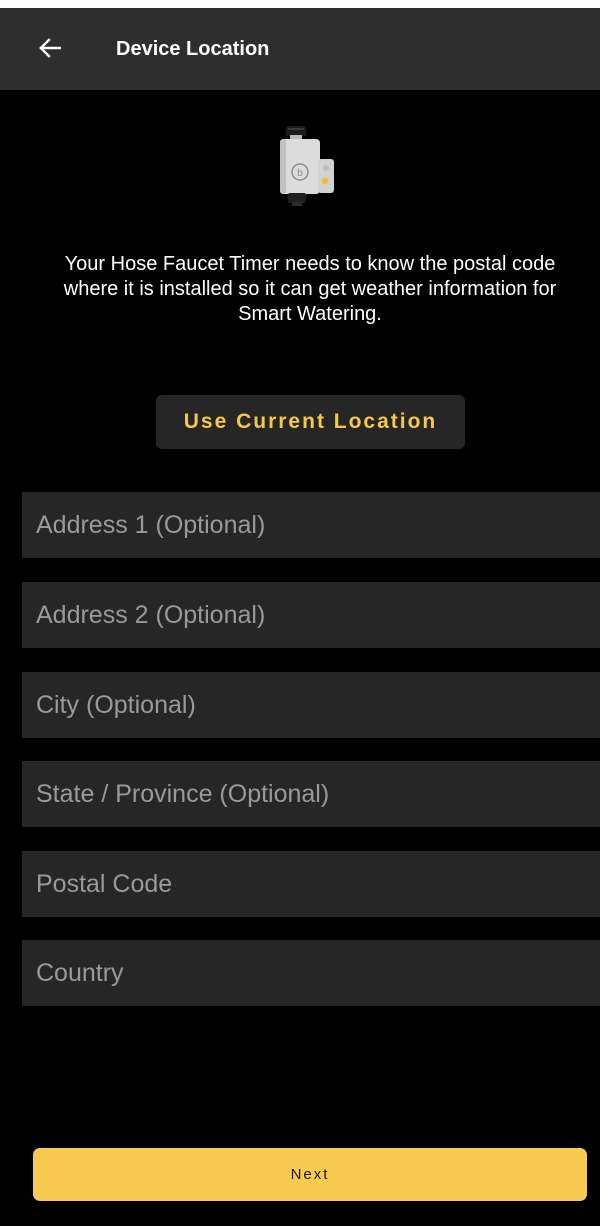  Describe the element at coordinates (193, 49) in the screenshot. I see `page-title: Device Location` at that location.